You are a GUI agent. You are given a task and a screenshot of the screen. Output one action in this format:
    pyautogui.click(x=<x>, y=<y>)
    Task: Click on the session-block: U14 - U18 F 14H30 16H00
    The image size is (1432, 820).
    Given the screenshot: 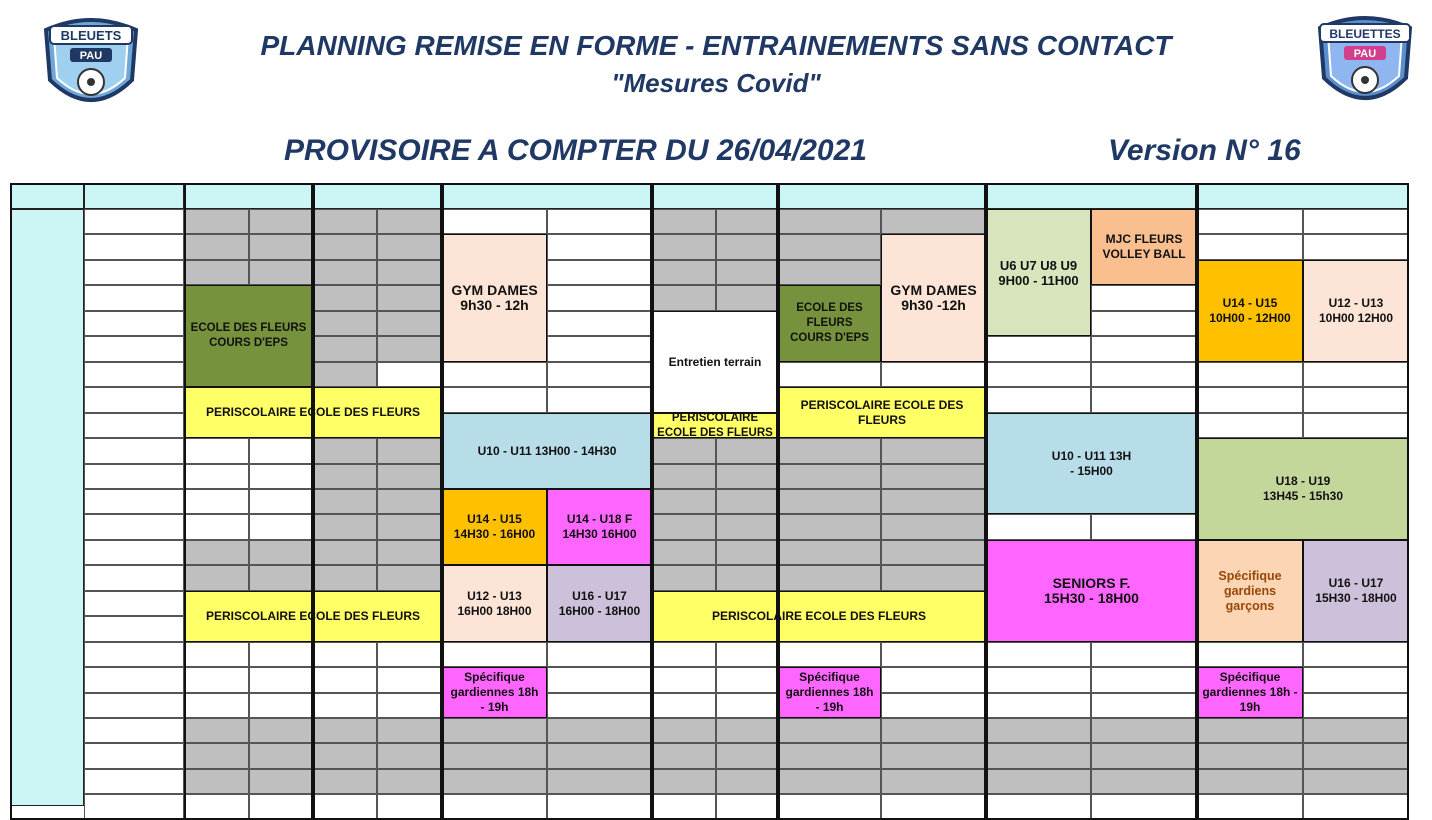 What is the action you would take?
    pyautogui.click(x=599, y=527)
    